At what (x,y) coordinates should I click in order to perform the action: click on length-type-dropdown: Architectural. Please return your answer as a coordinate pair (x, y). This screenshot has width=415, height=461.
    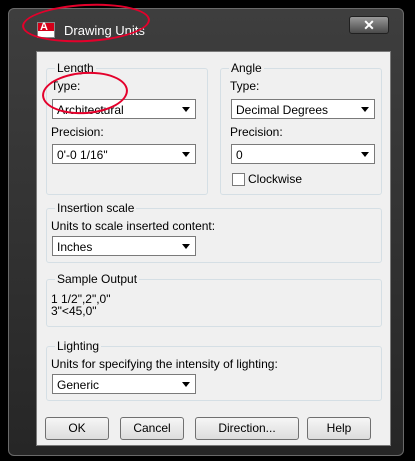
    Looking at the image, I should click on (124, 109).